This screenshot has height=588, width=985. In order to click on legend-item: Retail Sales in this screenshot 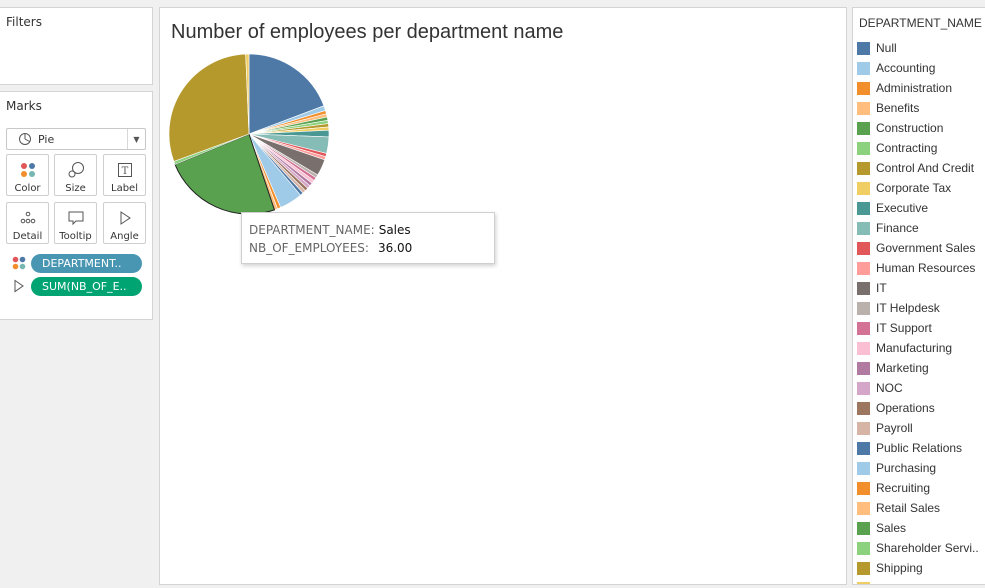, I will do `click(921, 508)`.